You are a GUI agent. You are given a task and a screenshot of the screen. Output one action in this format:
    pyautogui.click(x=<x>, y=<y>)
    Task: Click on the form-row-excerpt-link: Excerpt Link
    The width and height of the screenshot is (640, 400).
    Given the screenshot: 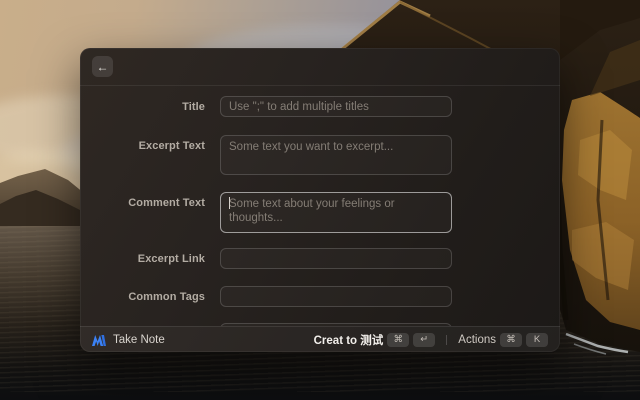 What is the action you would take?
    pyautogui.click(x=320, y=258)
    